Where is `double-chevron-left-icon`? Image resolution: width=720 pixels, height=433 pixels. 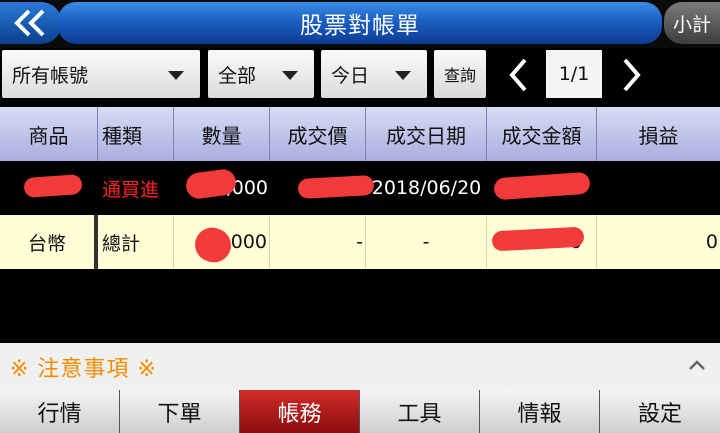
double-chevron-left-icon is located at coordinates (29, 23).